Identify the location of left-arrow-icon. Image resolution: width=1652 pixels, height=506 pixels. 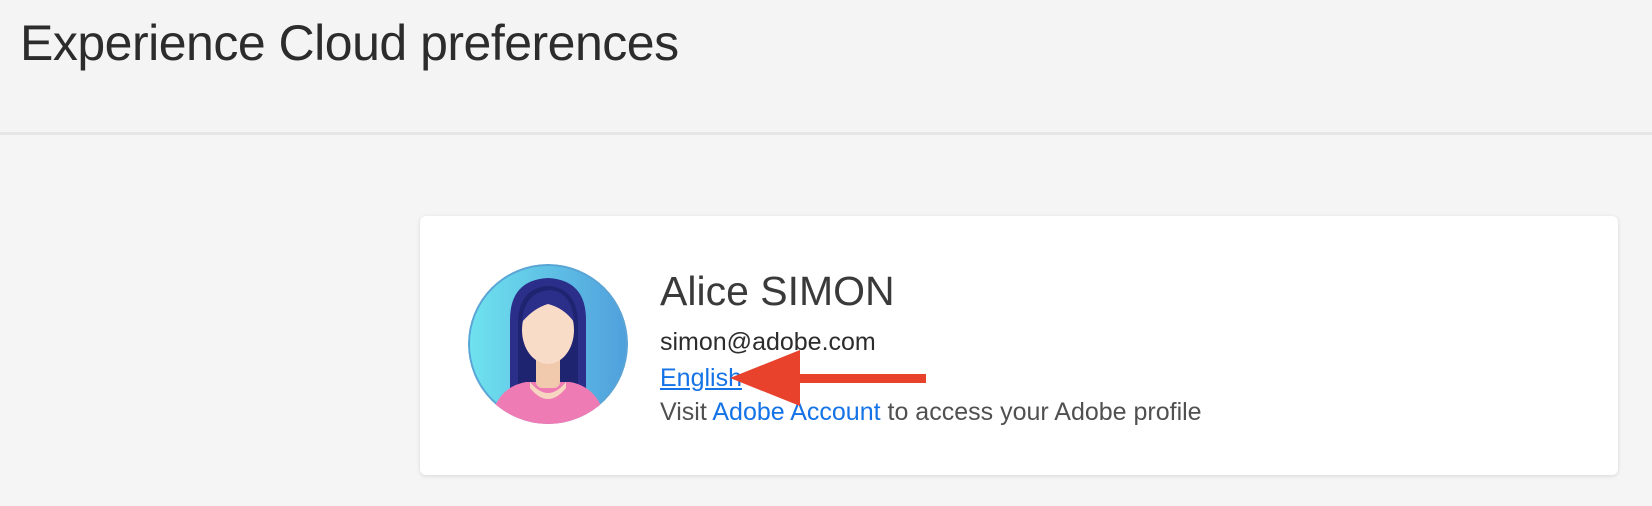
(830, 382).